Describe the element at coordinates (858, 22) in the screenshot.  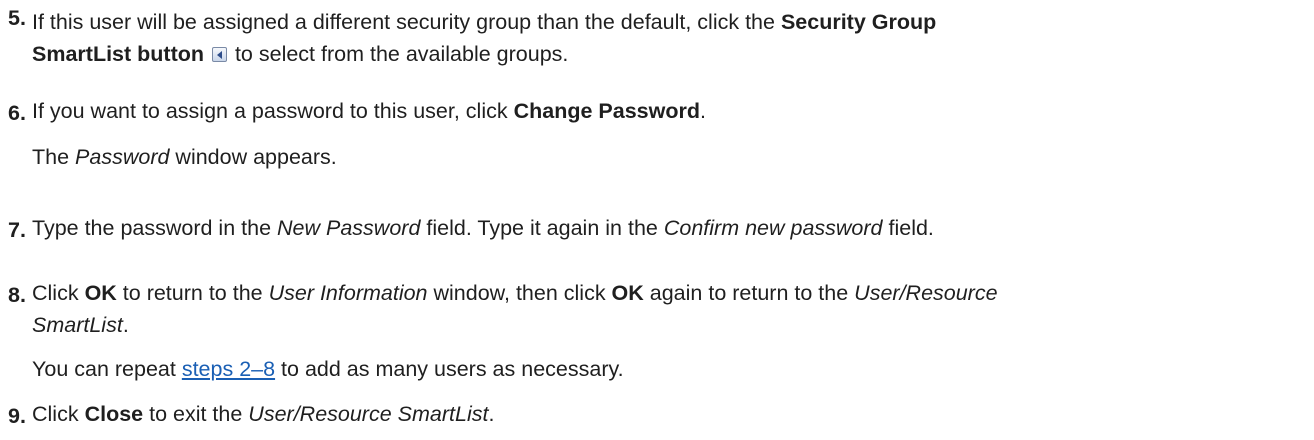
I see `ui-term: Security Group` at that location.